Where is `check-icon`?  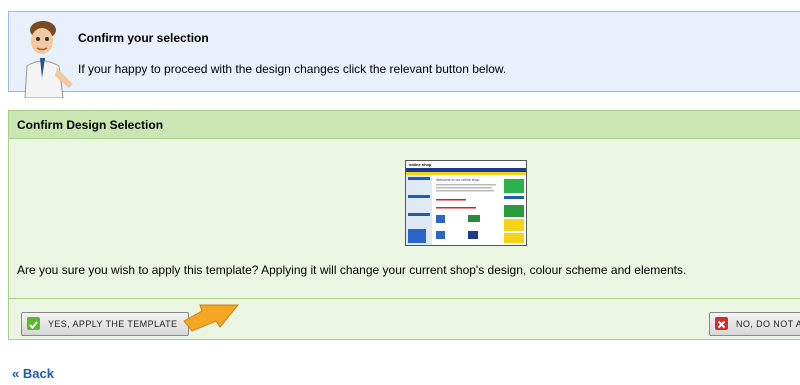 check-icon is located at coordinates (33, 323).